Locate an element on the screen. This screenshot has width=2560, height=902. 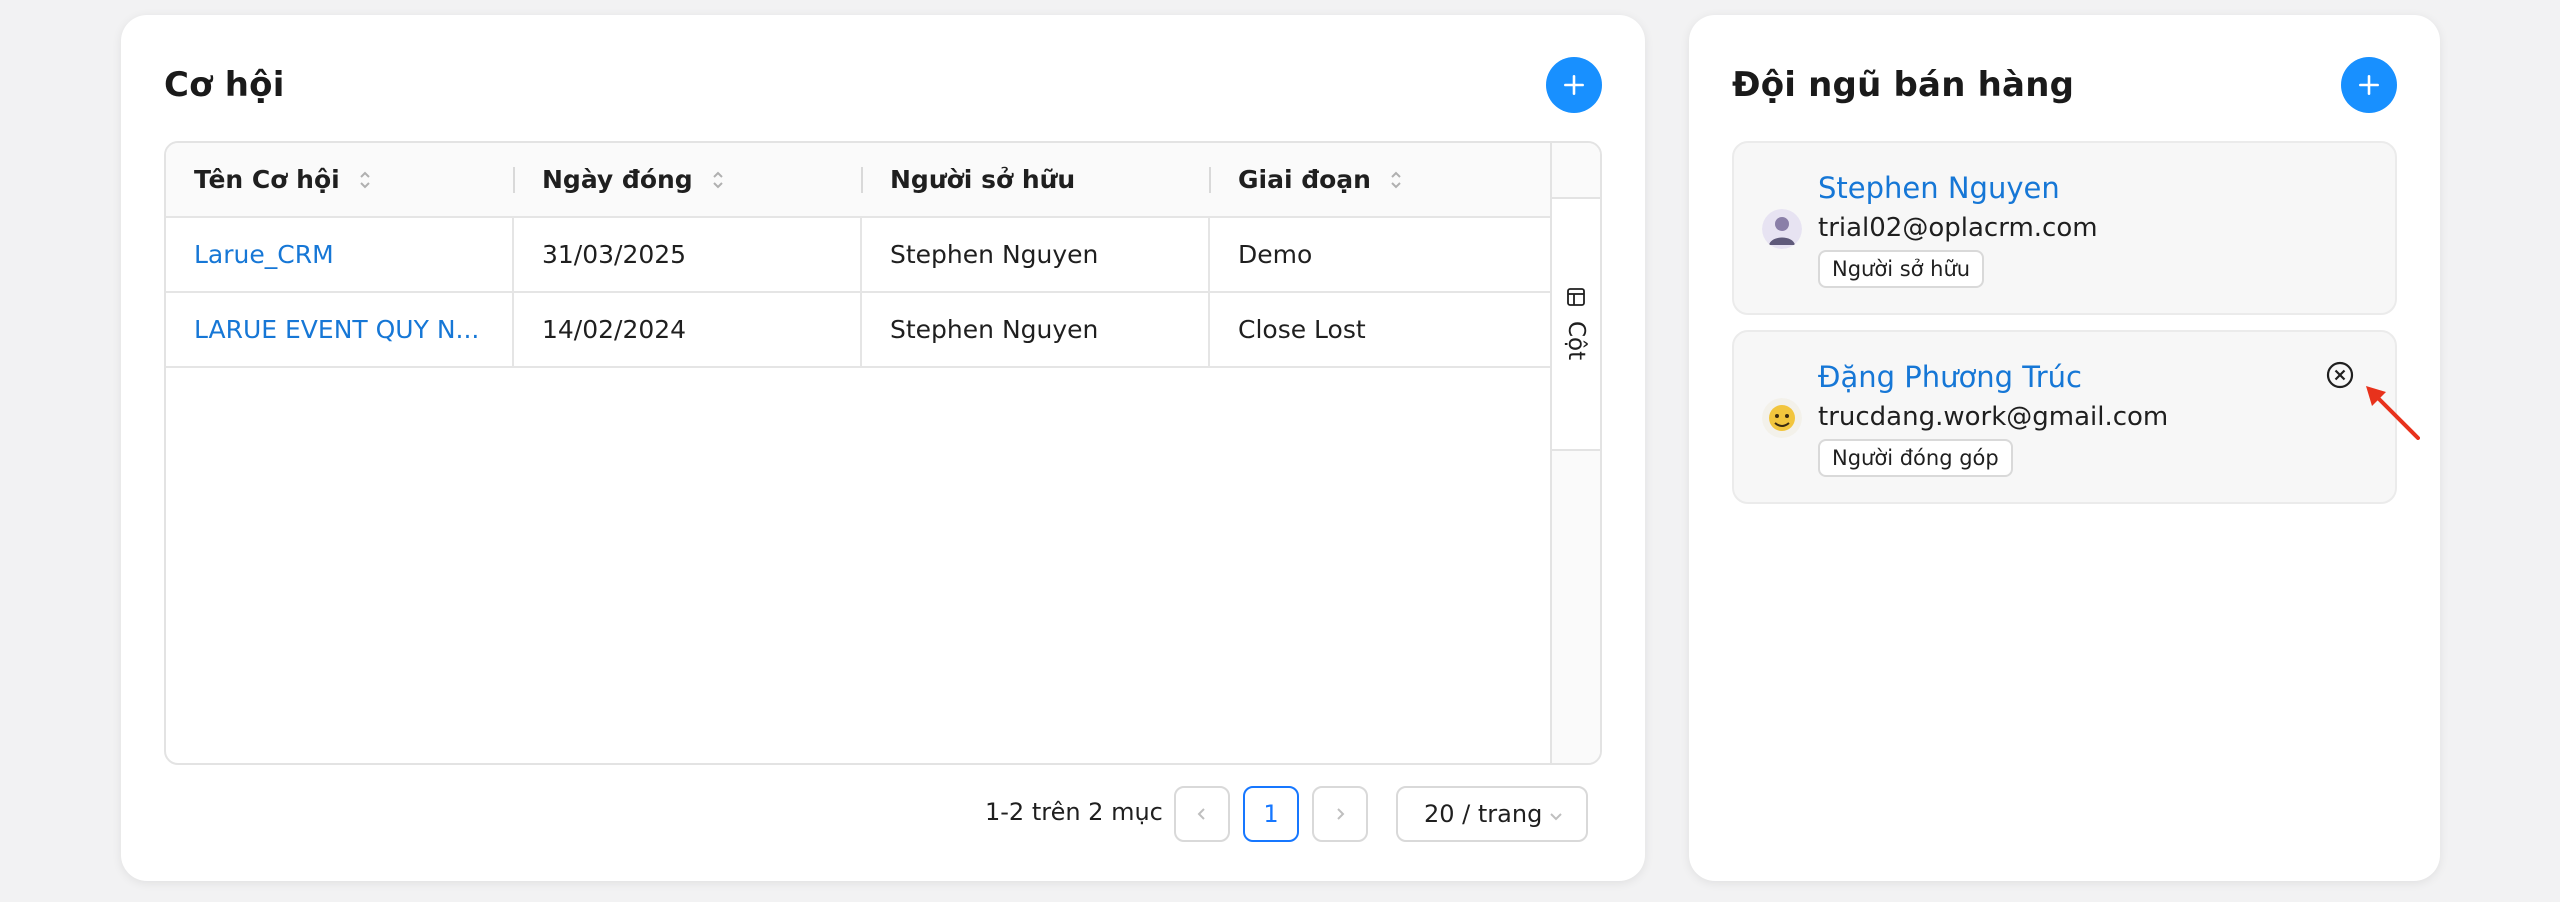
stage-cell: Close Lost is located at coordinates (1302, 329).